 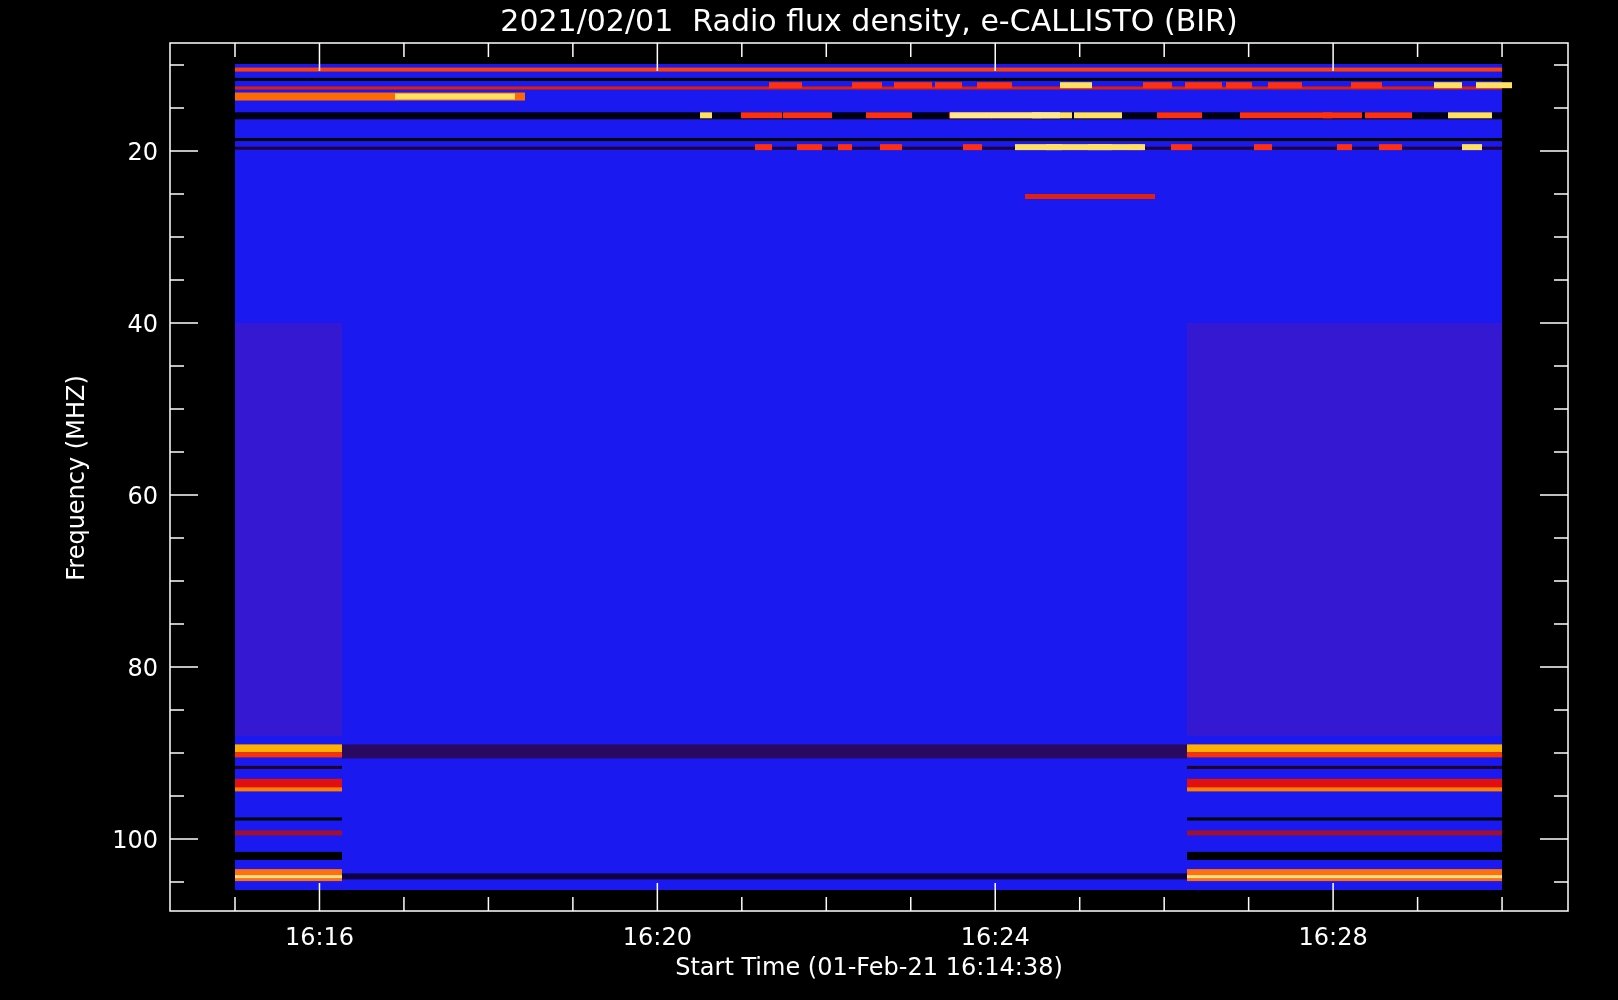 I want to click on x-tick-label: 16:16, so click(x=319, y=937).